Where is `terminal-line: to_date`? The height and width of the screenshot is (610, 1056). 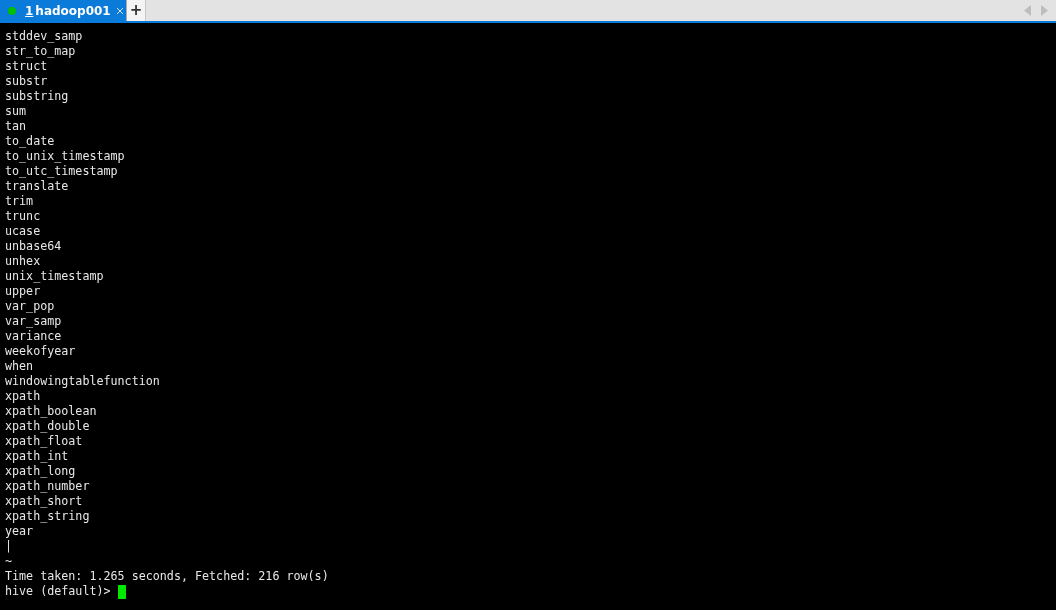
terminal-line: to_date is located at coordinates (30, 141).